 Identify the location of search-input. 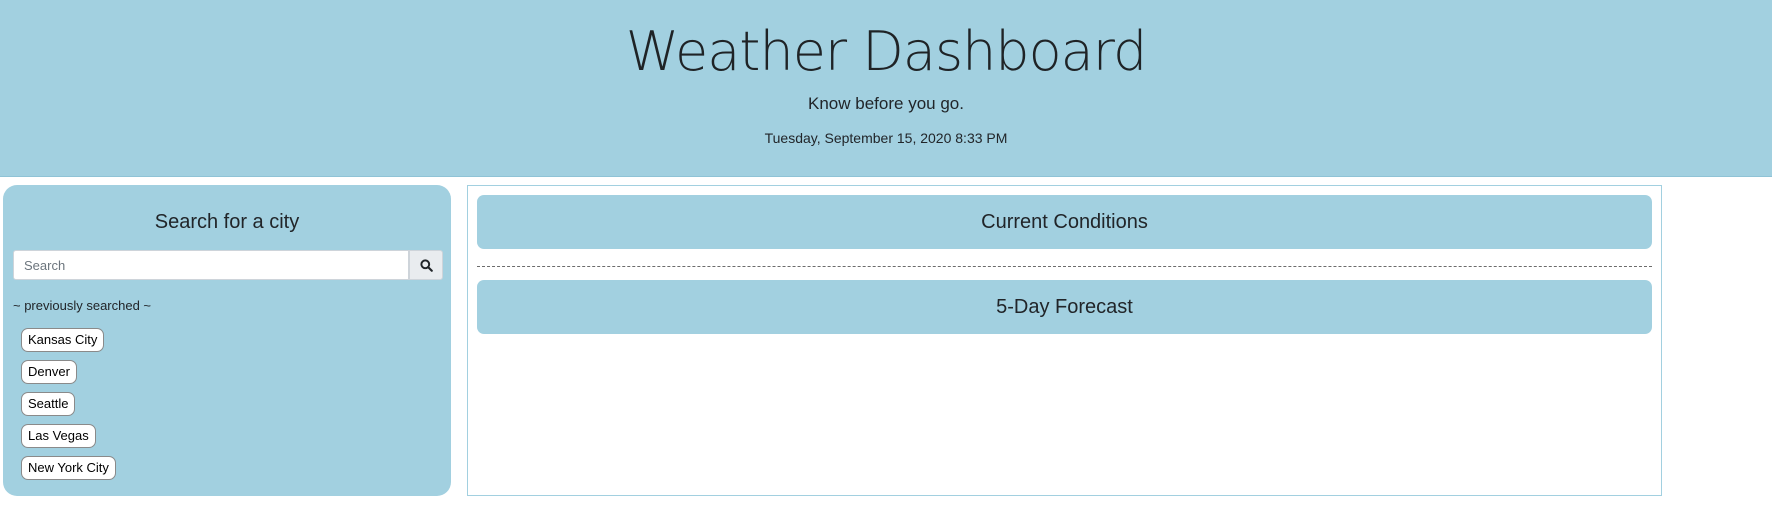
(211, 265).